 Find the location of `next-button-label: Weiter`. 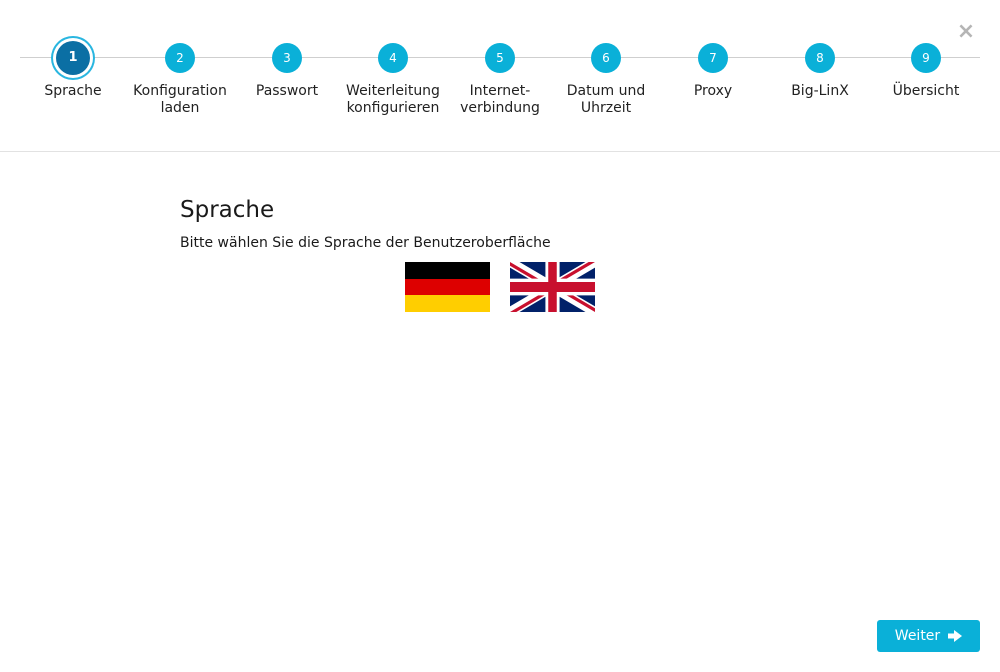

next-button-label: Weiter is located at coordinates (917, 636).